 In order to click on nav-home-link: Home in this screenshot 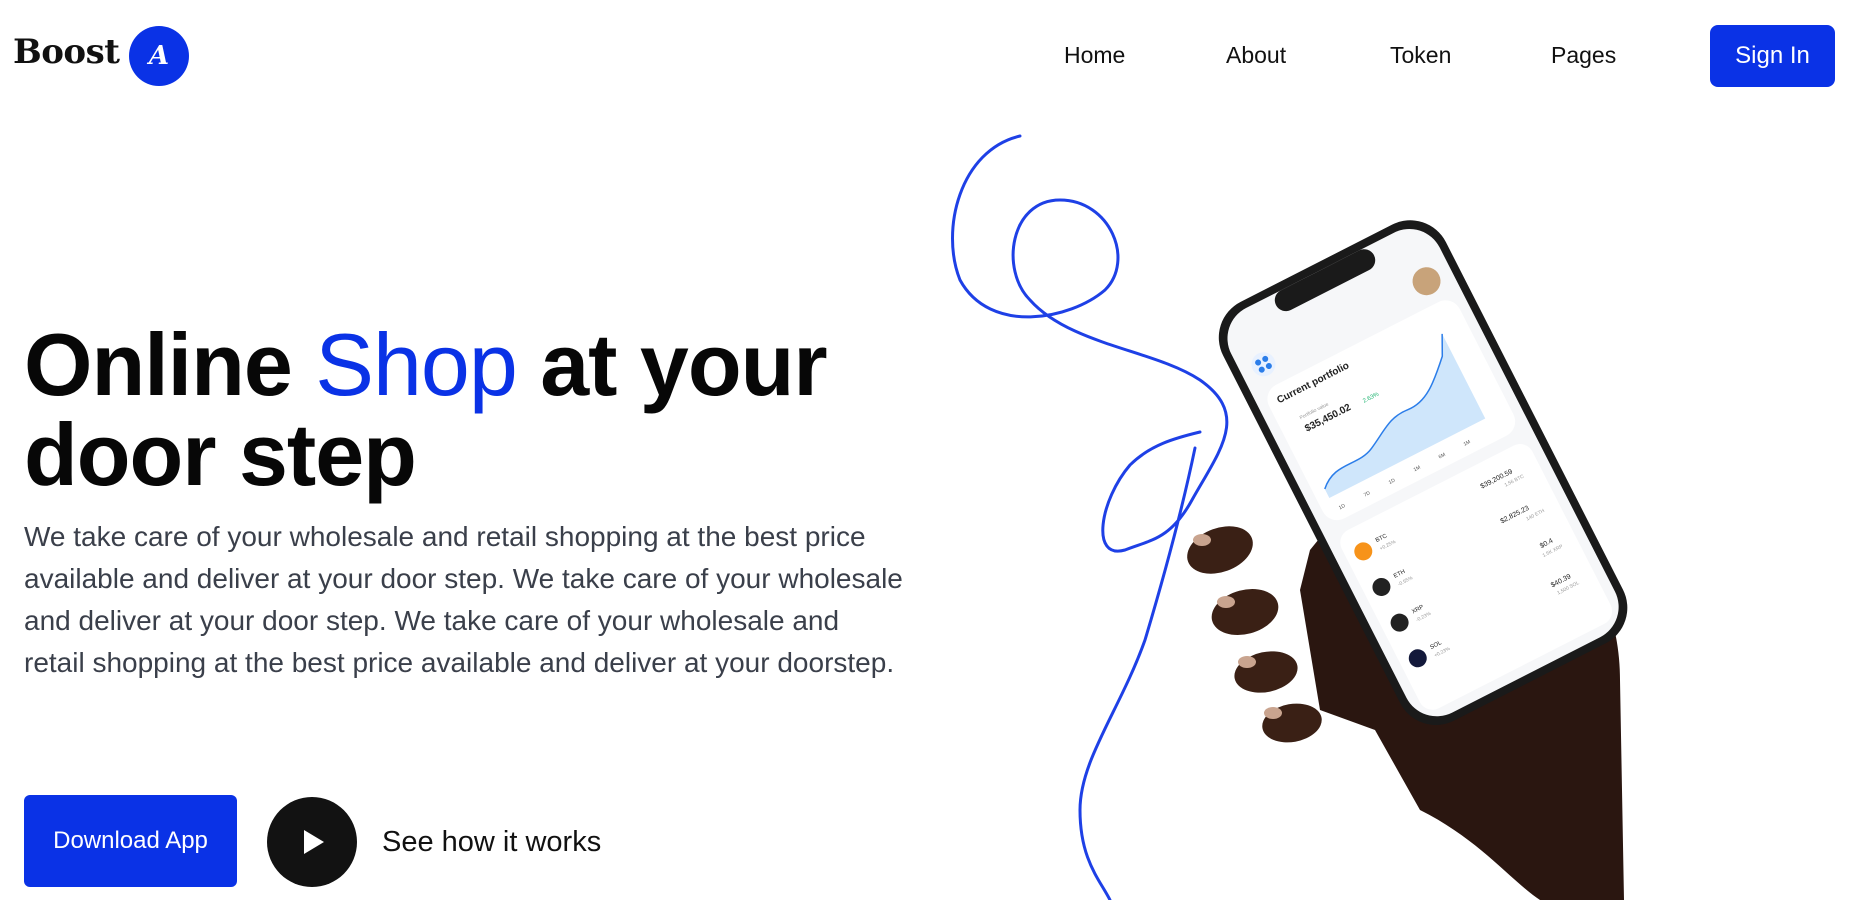, I will do `click(1094, 55)`.